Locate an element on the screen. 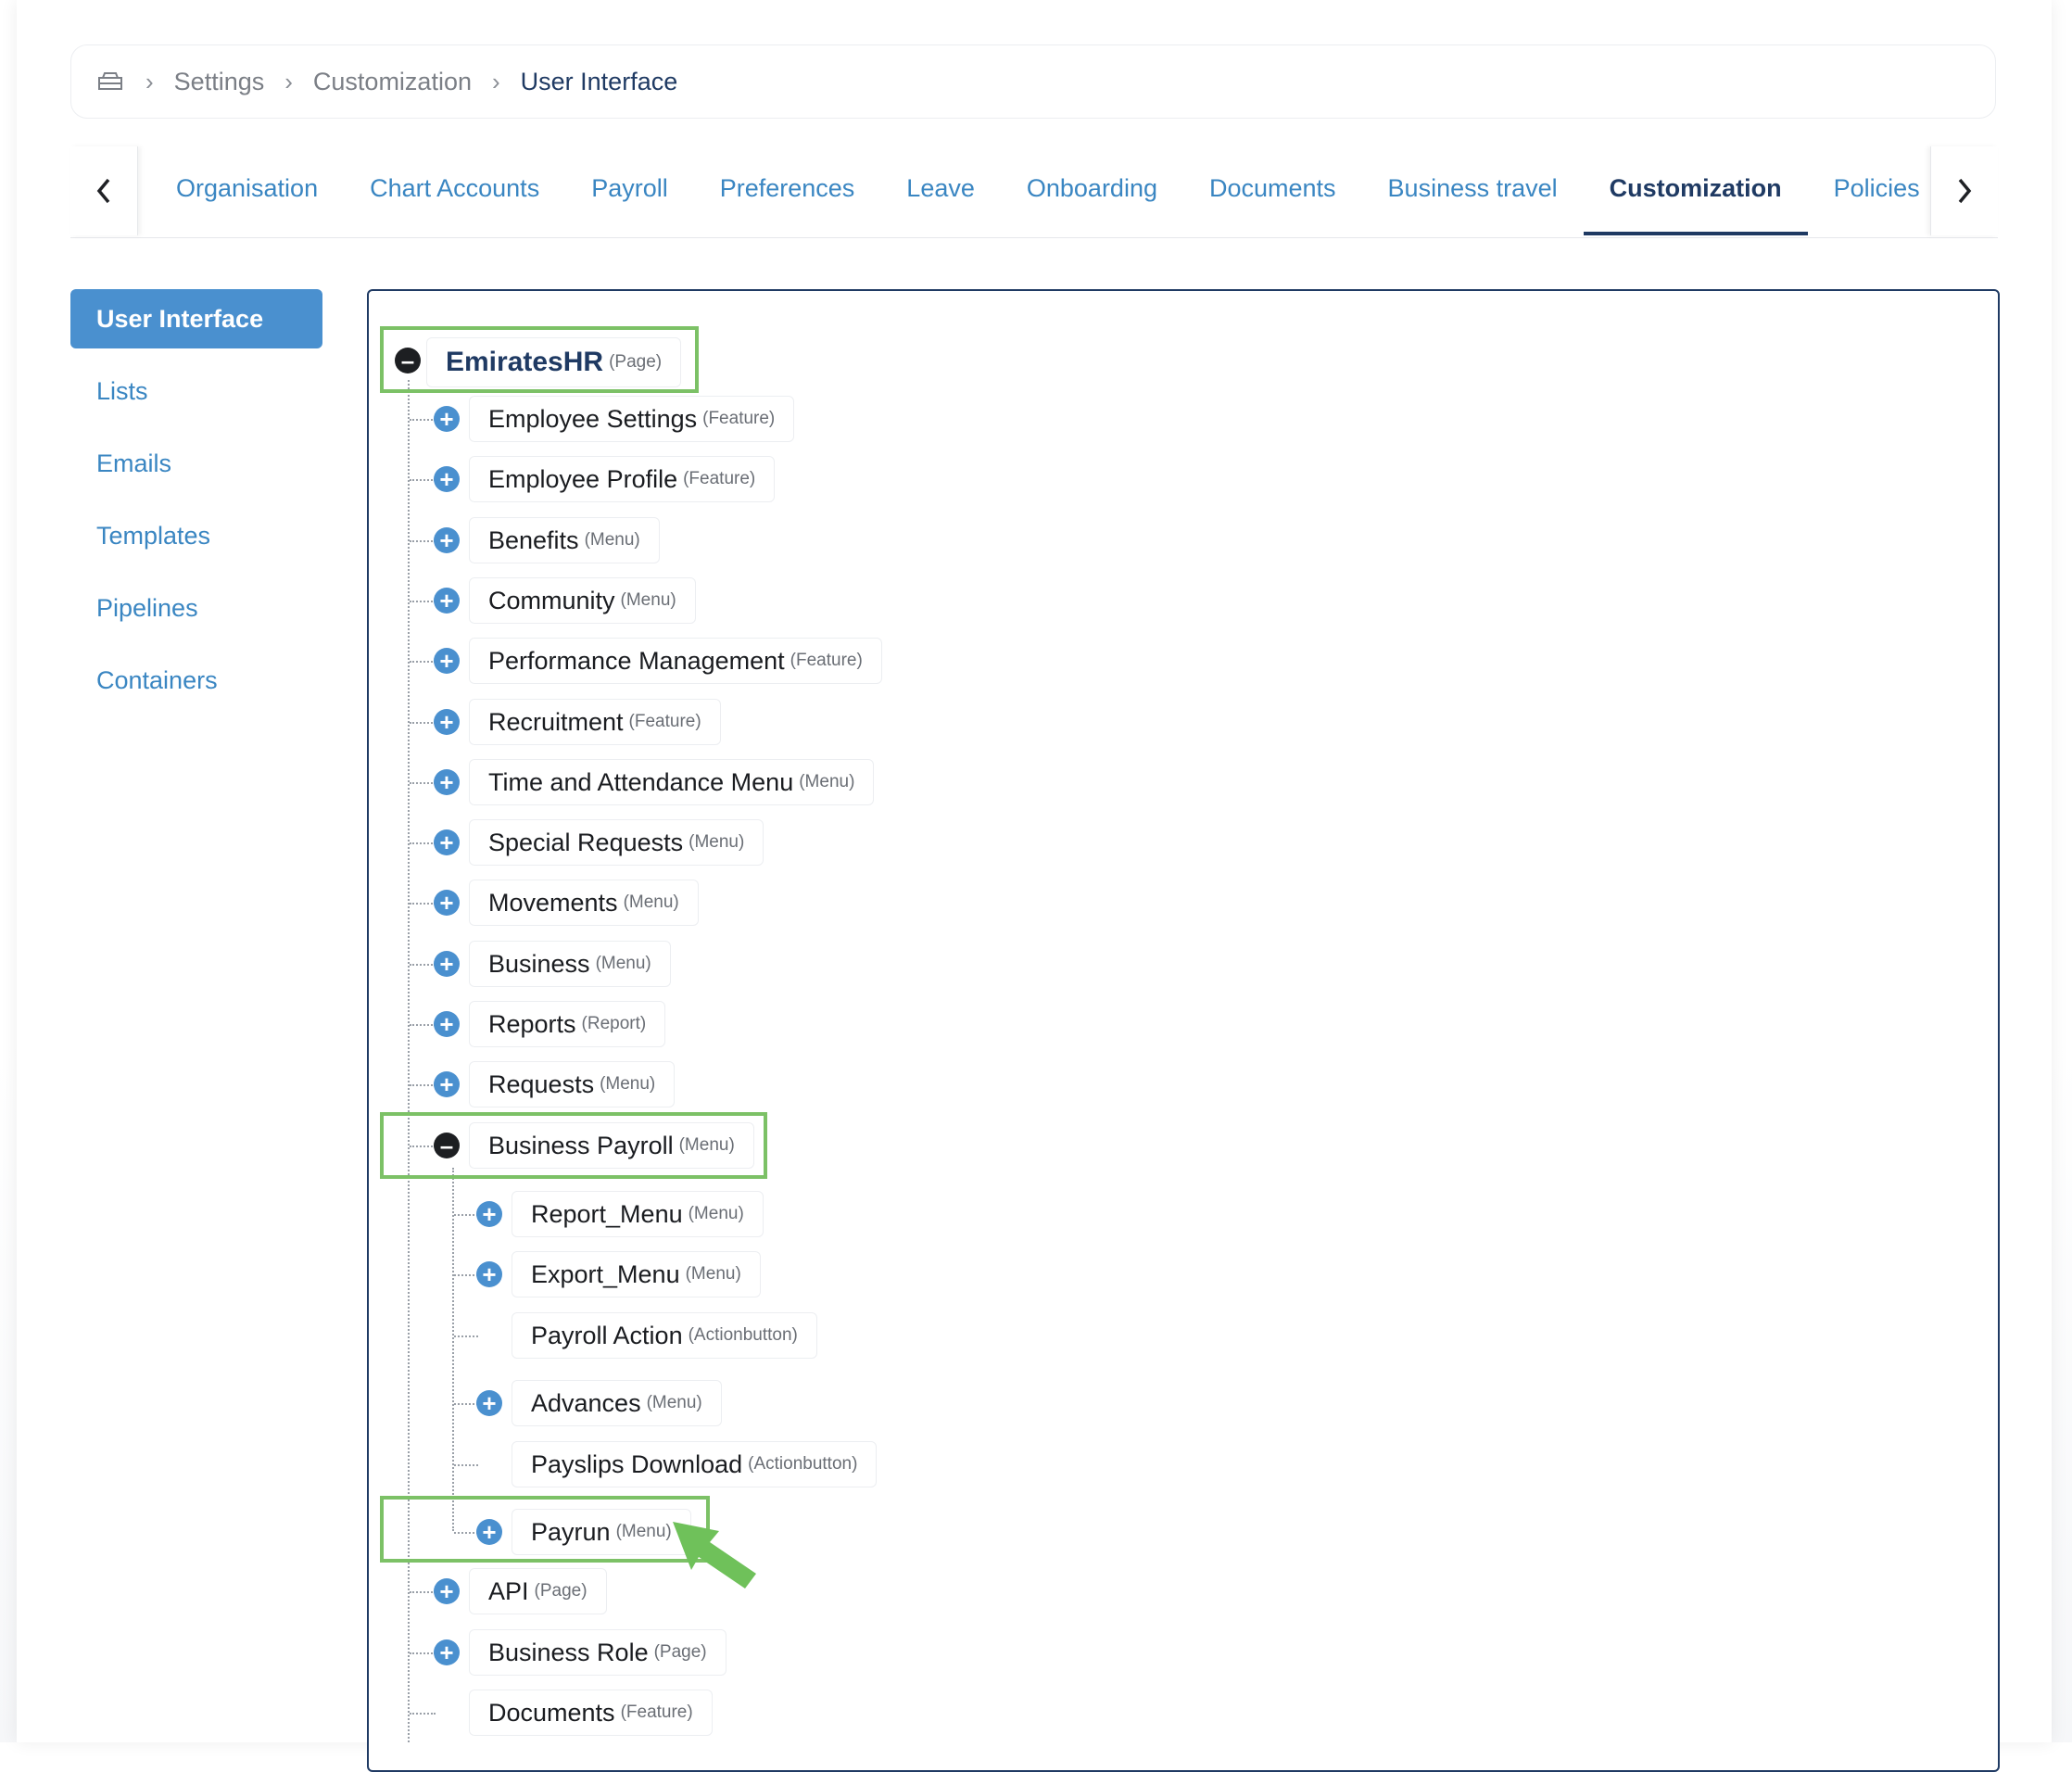  tree-node-api: API (Page) is located at coordinates (538, 1591).